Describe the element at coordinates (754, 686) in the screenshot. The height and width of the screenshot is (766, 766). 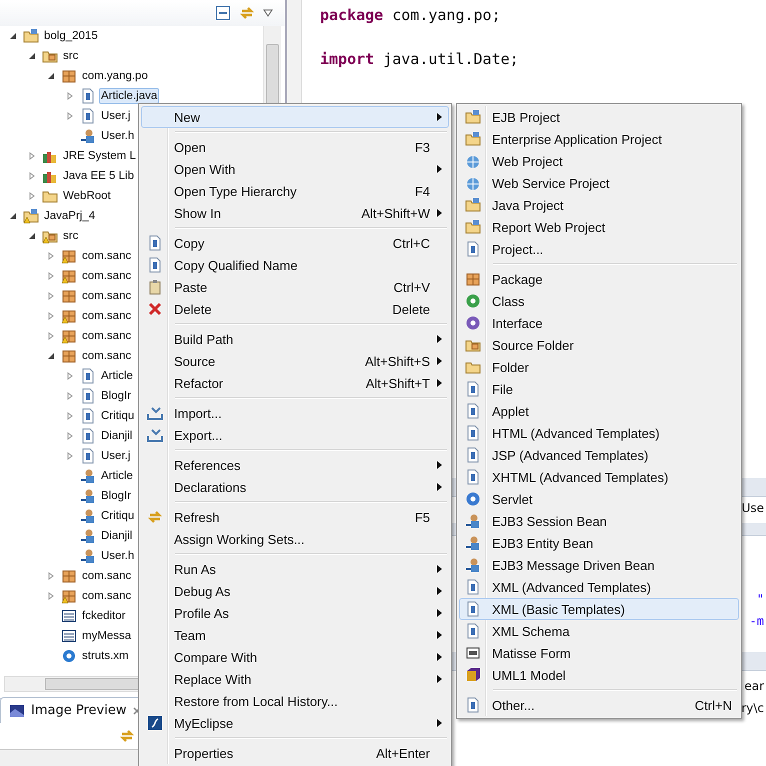
I see `text-fragment: ear` at that location.